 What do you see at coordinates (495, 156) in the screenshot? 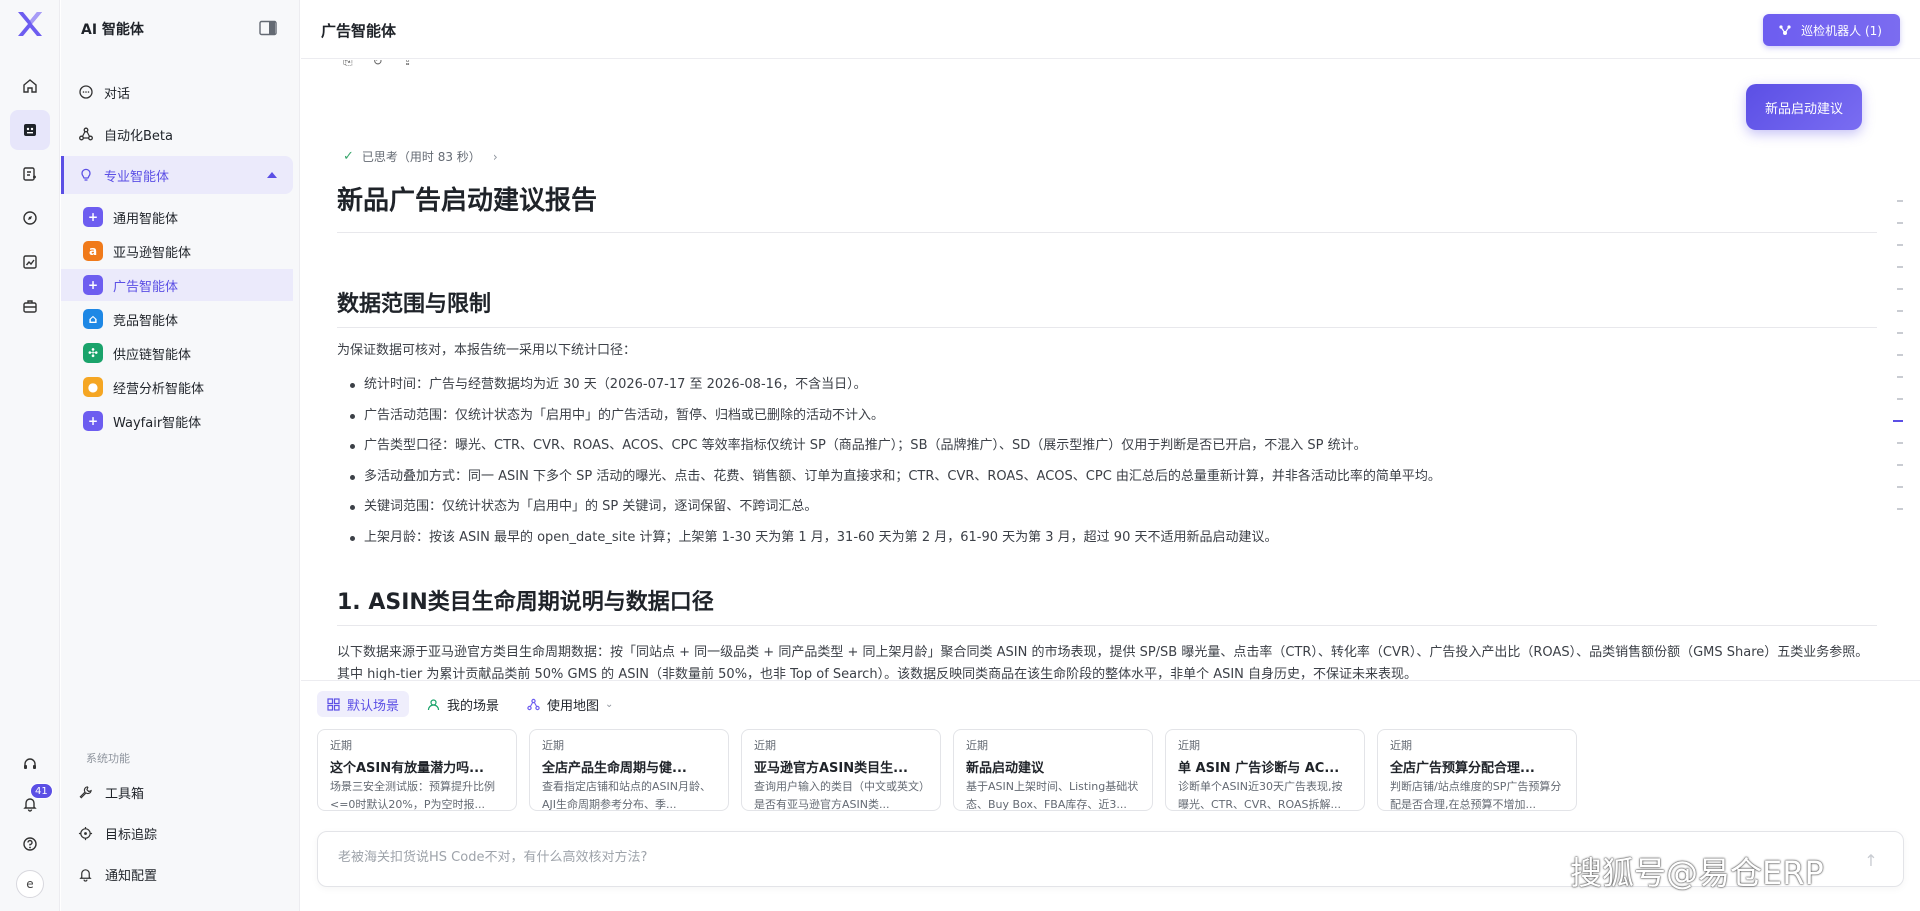
I see `chevron-right-icon: ›` at bounding box center [495, 156].